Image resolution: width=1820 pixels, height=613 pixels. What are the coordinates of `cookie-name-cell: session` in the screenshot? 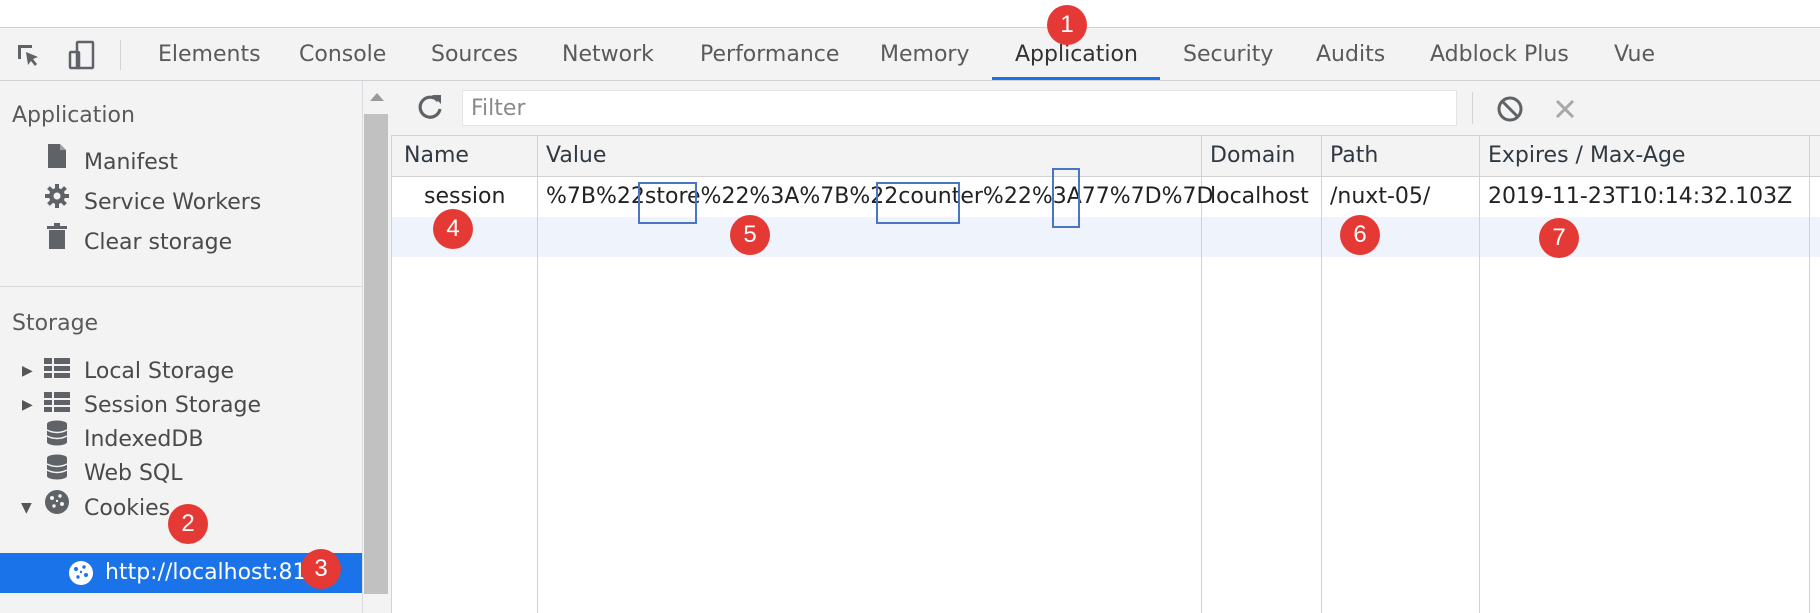 It's located at (465, 196).